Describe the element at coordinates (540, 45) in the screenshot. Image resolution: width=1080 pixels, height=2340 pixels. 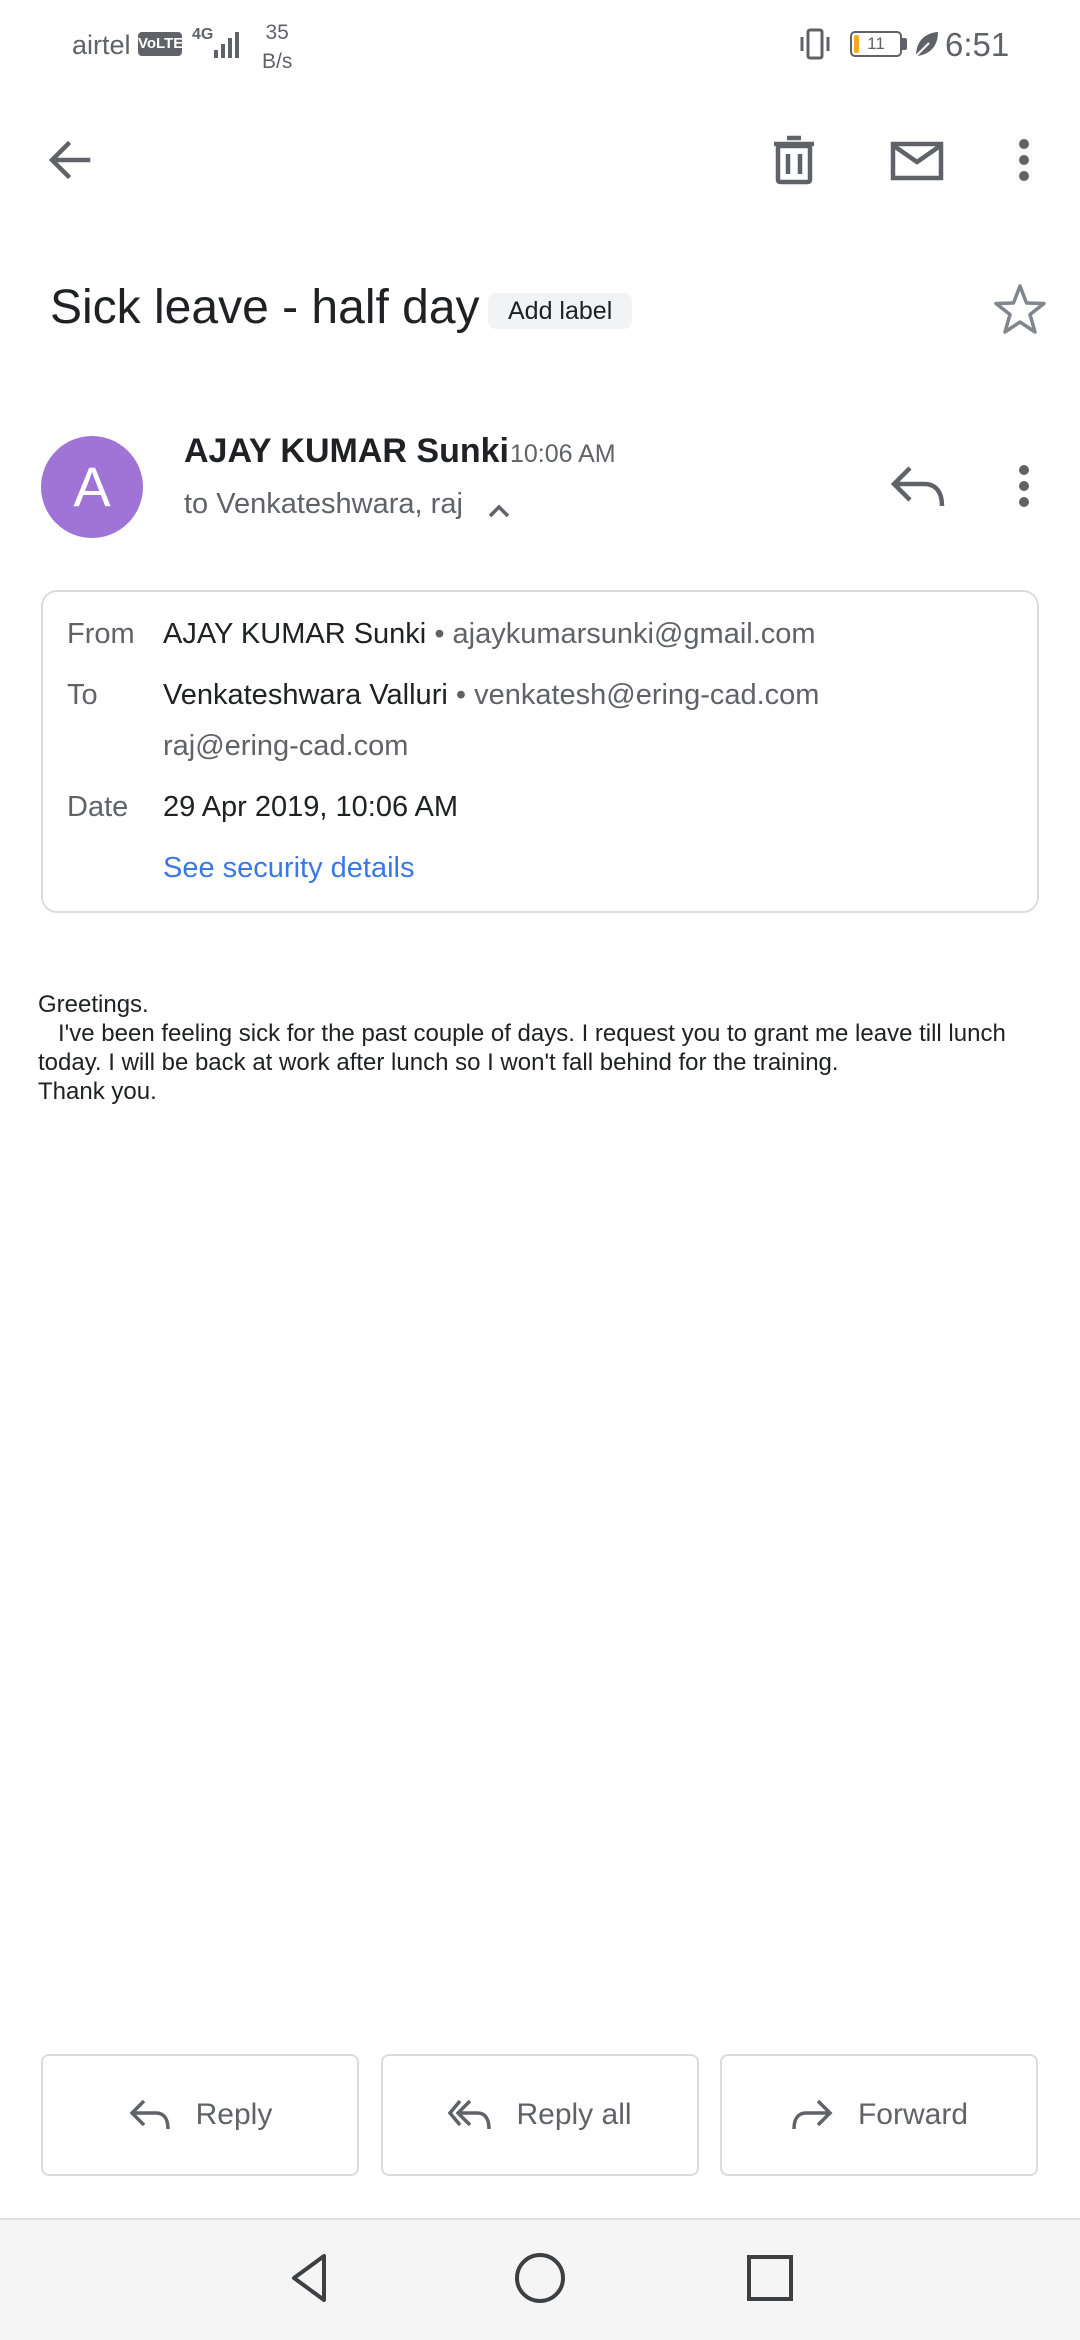
I see `status-bar: airtel VoLTE 4G 35 B/s 11 6:51` at that location.